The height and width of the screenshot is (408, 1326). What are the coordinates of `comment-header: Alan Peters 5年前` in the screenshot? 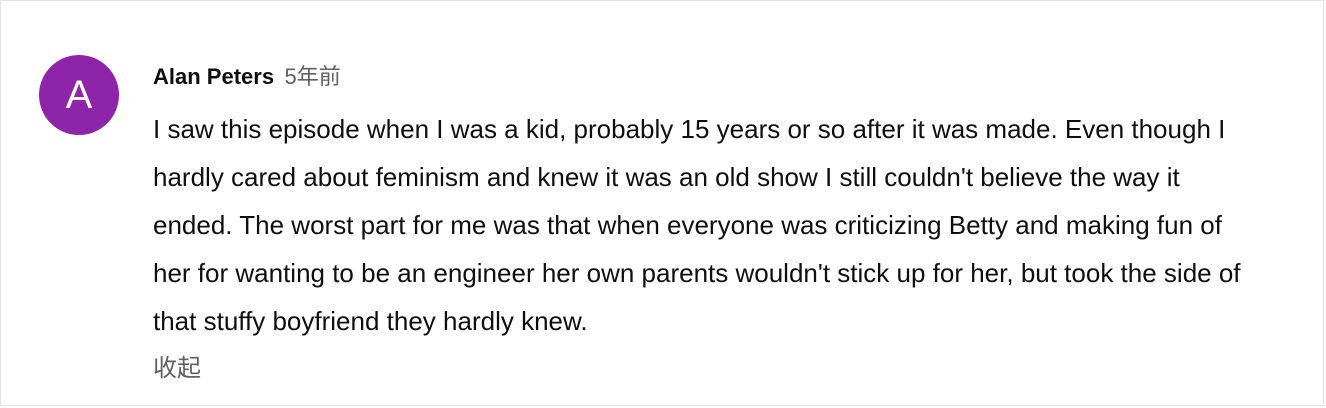 It's located at (728, 77).